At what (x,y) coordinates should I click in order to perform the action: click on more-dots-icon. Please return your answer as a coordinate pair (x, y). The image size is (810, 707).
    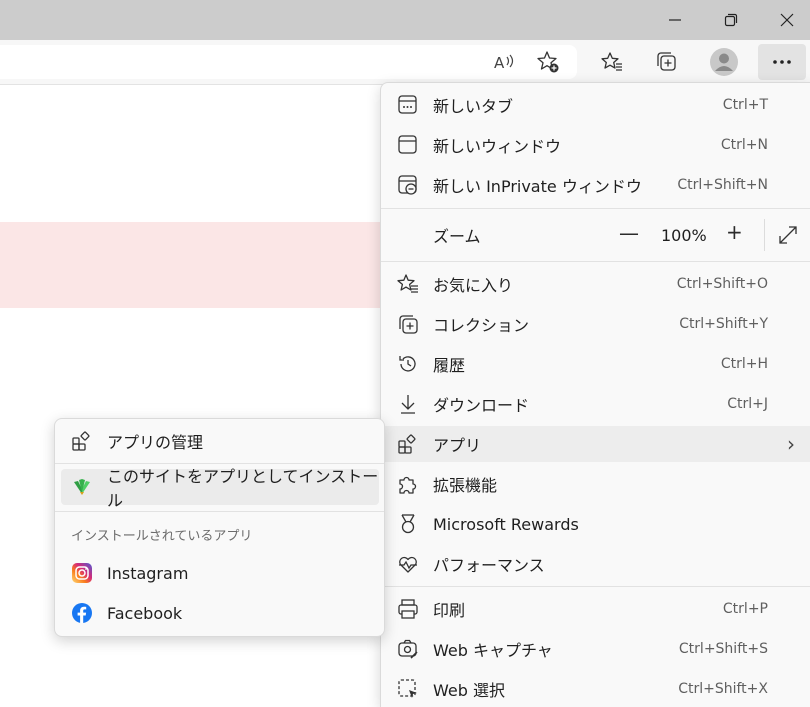
    Looking at the image, I should click on (782, 62).